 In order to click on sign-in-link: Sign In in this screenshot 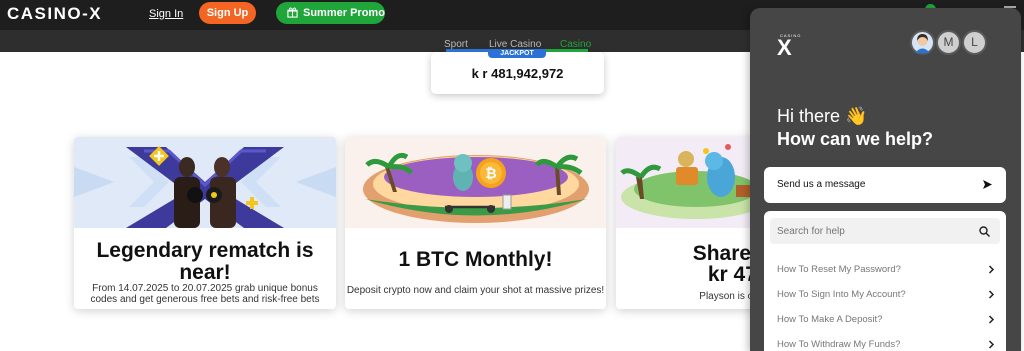, I will do `click(166, 14)`.